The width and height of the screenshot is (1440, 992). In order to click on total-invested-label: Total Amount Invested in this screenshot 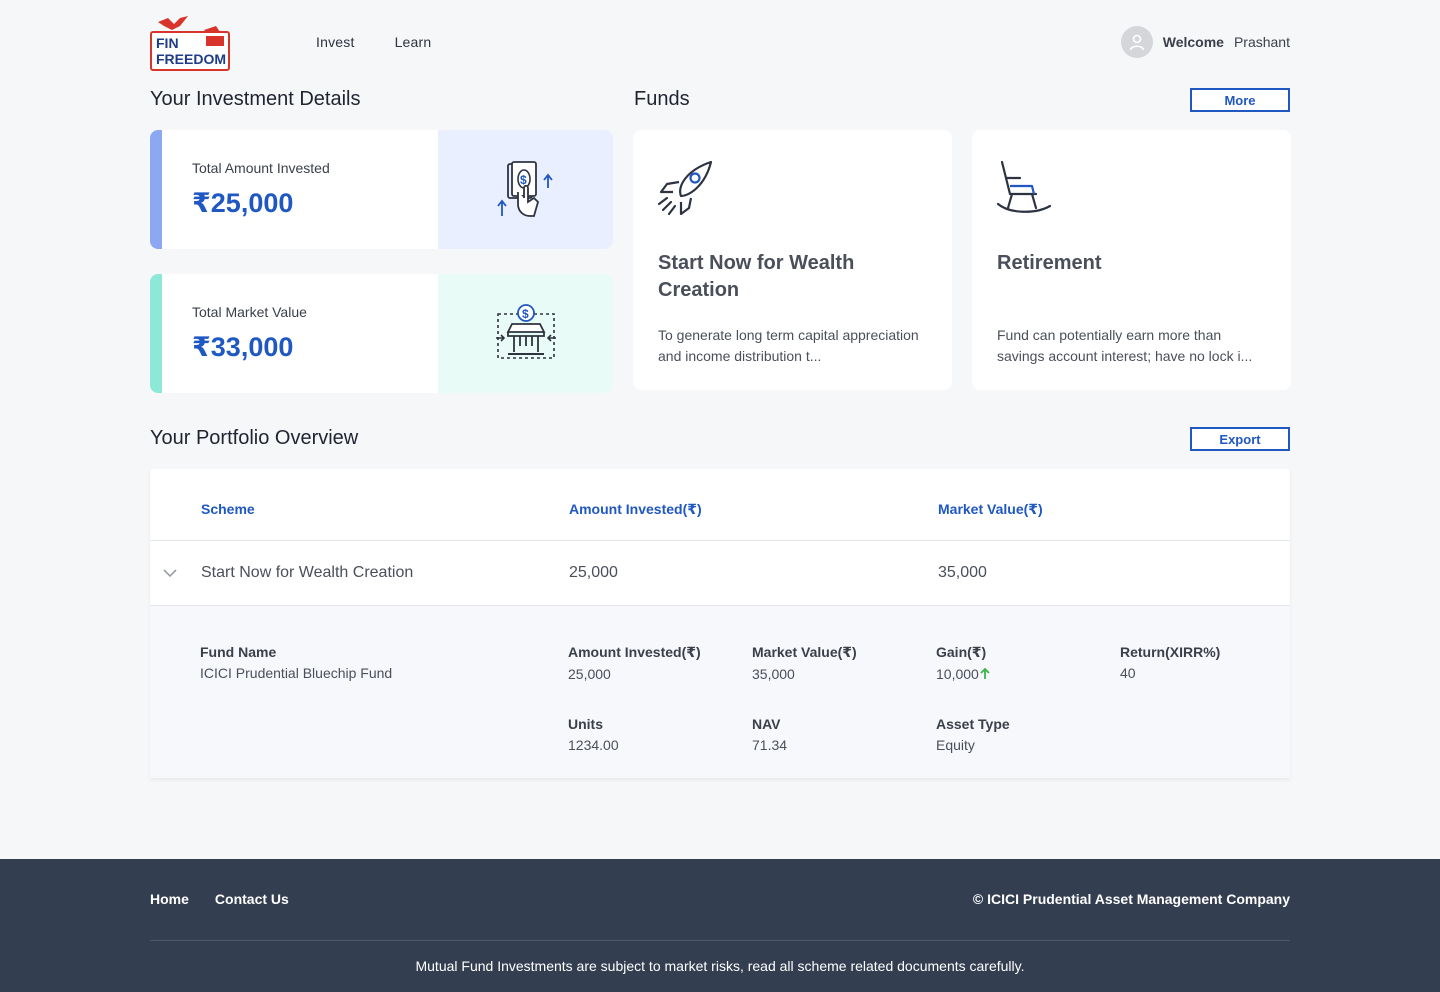, I will do `click(261, 168)`.